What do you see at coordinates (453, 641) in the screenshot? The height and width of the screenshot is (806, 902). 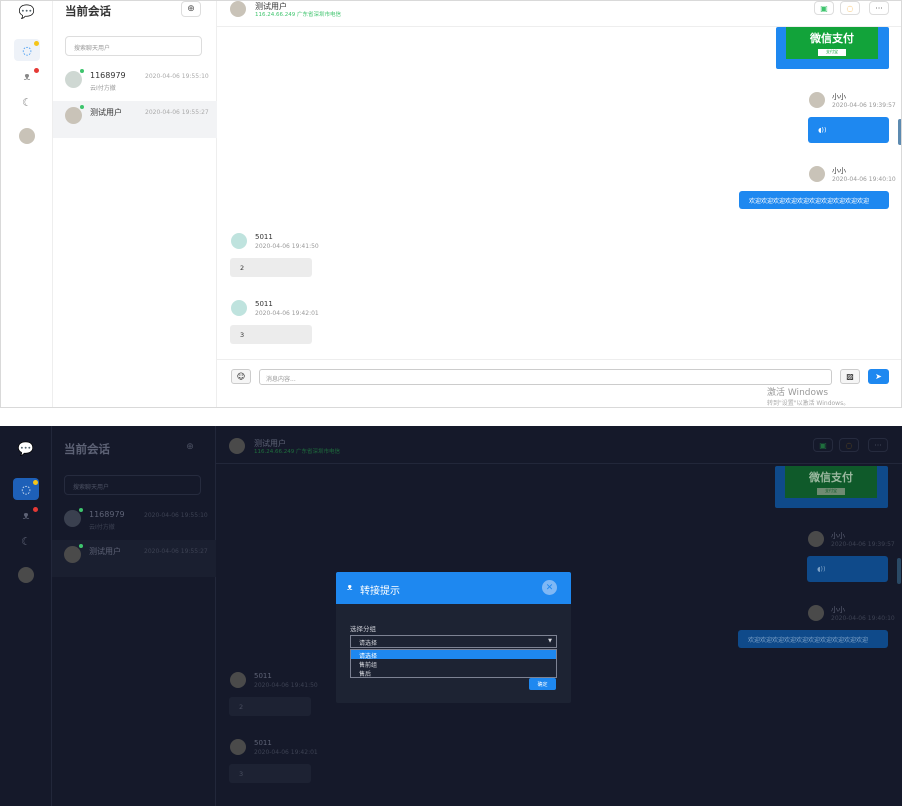 I see `group-select: 请选择 ▼` at bounding box center [453, 641].